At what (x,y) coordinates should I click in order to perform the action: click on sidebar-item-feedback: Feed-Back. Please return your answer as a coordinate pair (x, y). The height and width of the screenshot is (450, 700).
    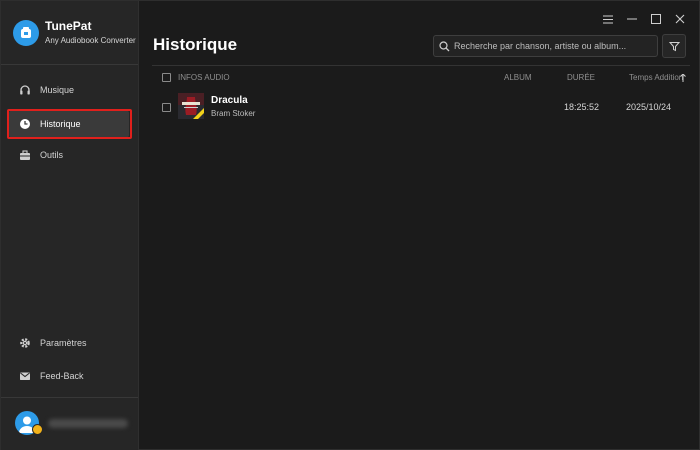
    Looking at the image, I should click on (69, 376).